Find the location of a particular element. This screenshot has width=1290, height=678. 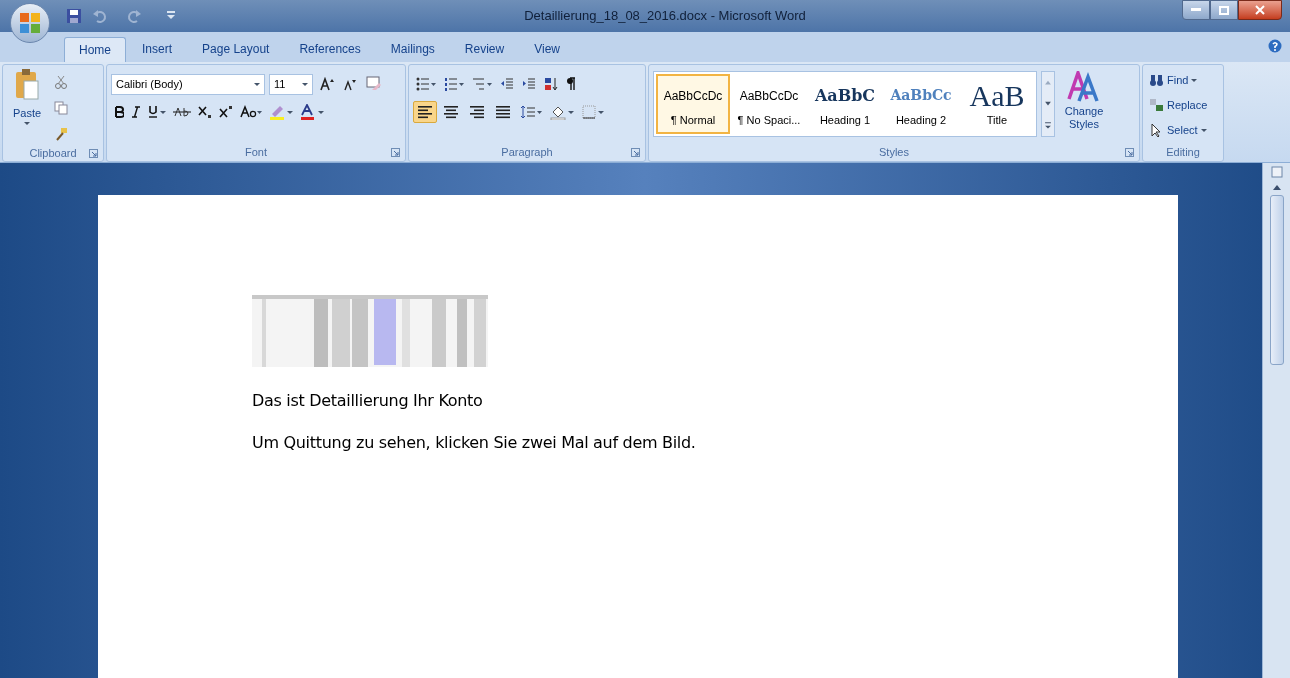

style-gallery-item: AaBbC Heading 1 is located at coordinates (845, 104).